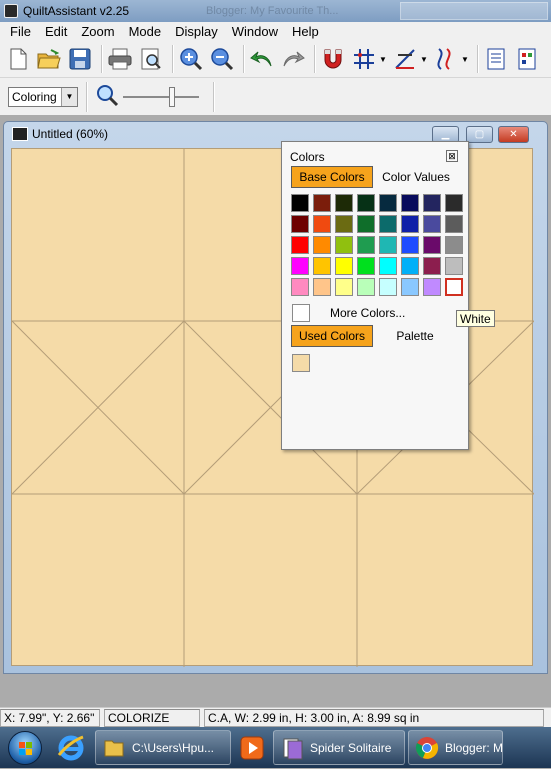 The image size is (551, 769). Describe the element at coordinates (301, 313) in the screenshot. I see `custom-color-swatch` at that location.